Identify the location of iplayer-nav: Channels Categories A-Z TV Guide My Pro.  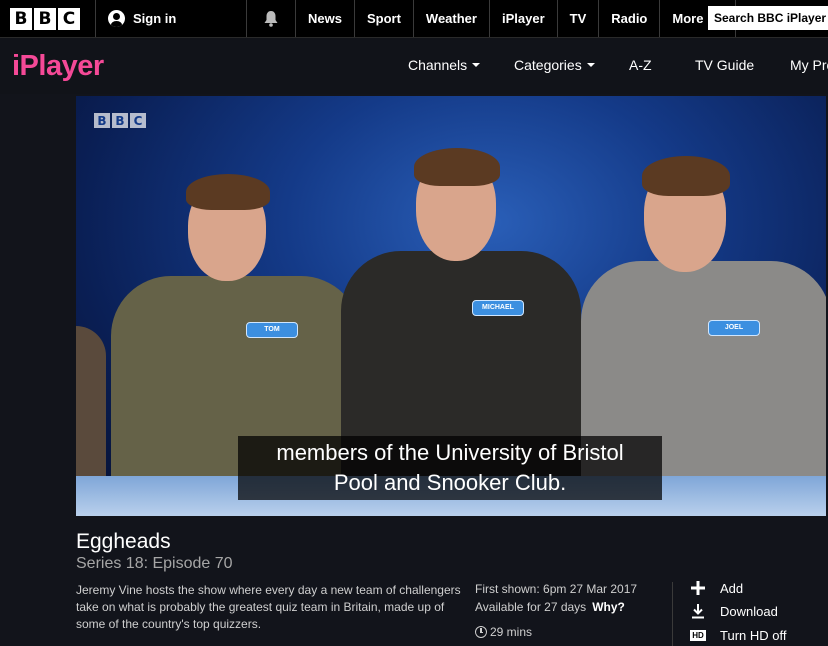
(618, 65).